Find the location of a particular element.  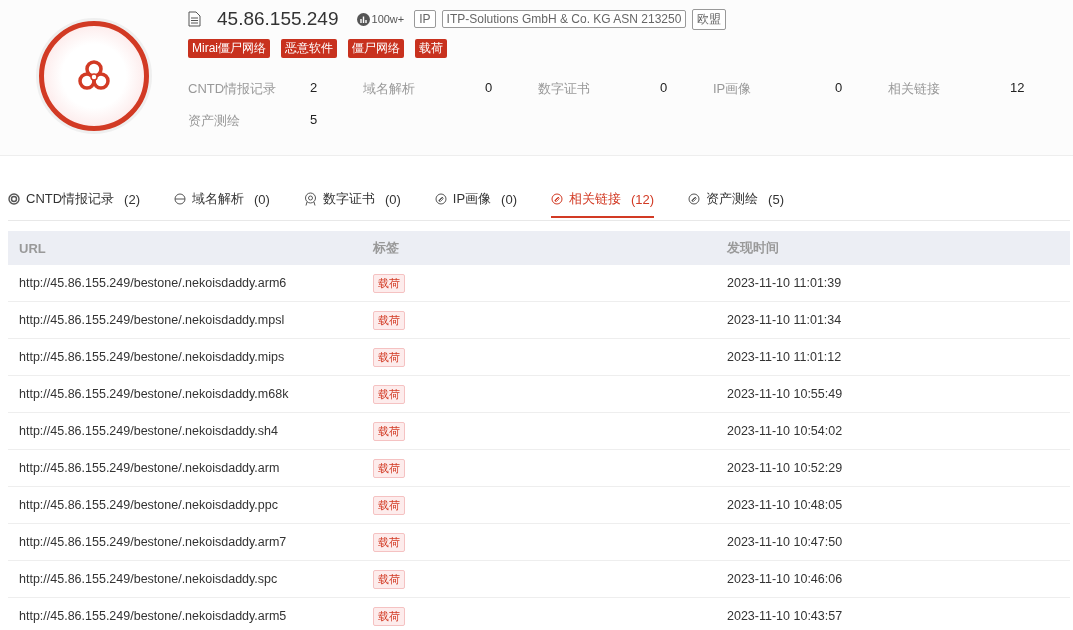

document-icon is located at coordinates (194, 19).